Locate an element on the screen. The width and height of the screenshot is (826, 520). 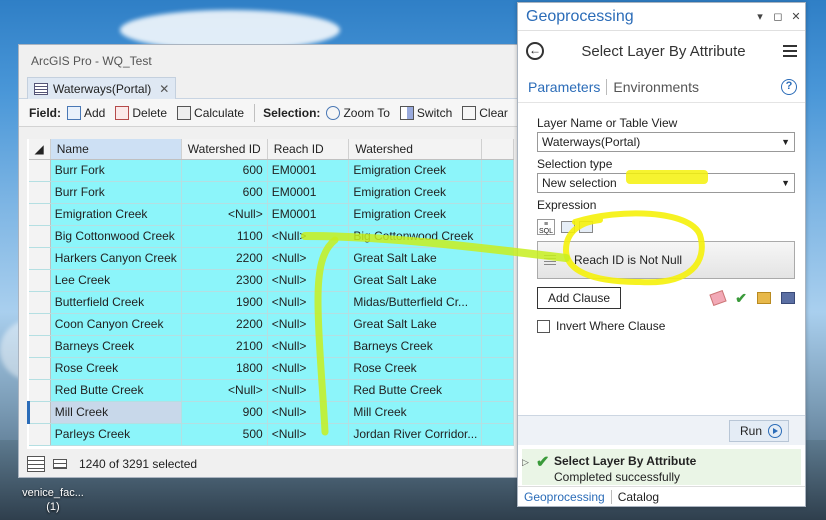
expression-import-icon is located at coordinates (568, 227).